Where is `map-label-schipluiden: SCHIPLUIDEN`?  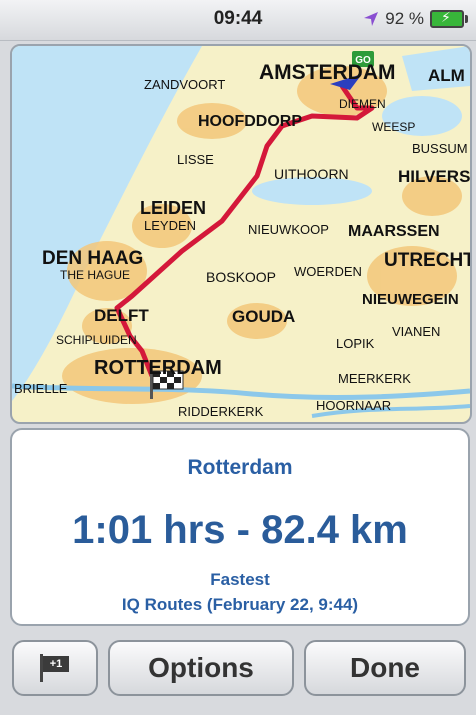
map-label-schipluiden: SCHIPLUIDEN is located at coordinates (96, 340).